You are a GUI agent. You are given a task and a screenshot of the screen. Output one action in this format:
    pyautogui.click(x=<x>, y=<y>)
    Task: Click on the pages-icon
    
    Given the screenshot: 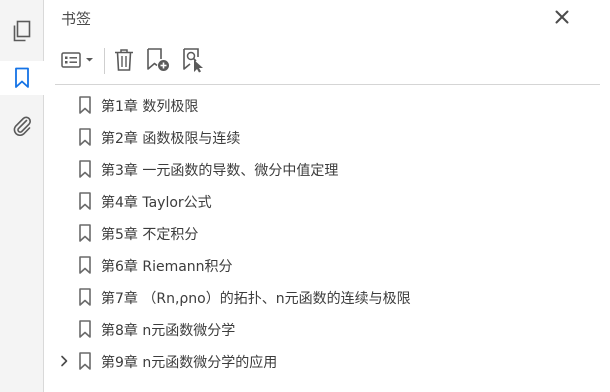 What is the action you would take?
    pyautogui.click(x=22, y=31)
    